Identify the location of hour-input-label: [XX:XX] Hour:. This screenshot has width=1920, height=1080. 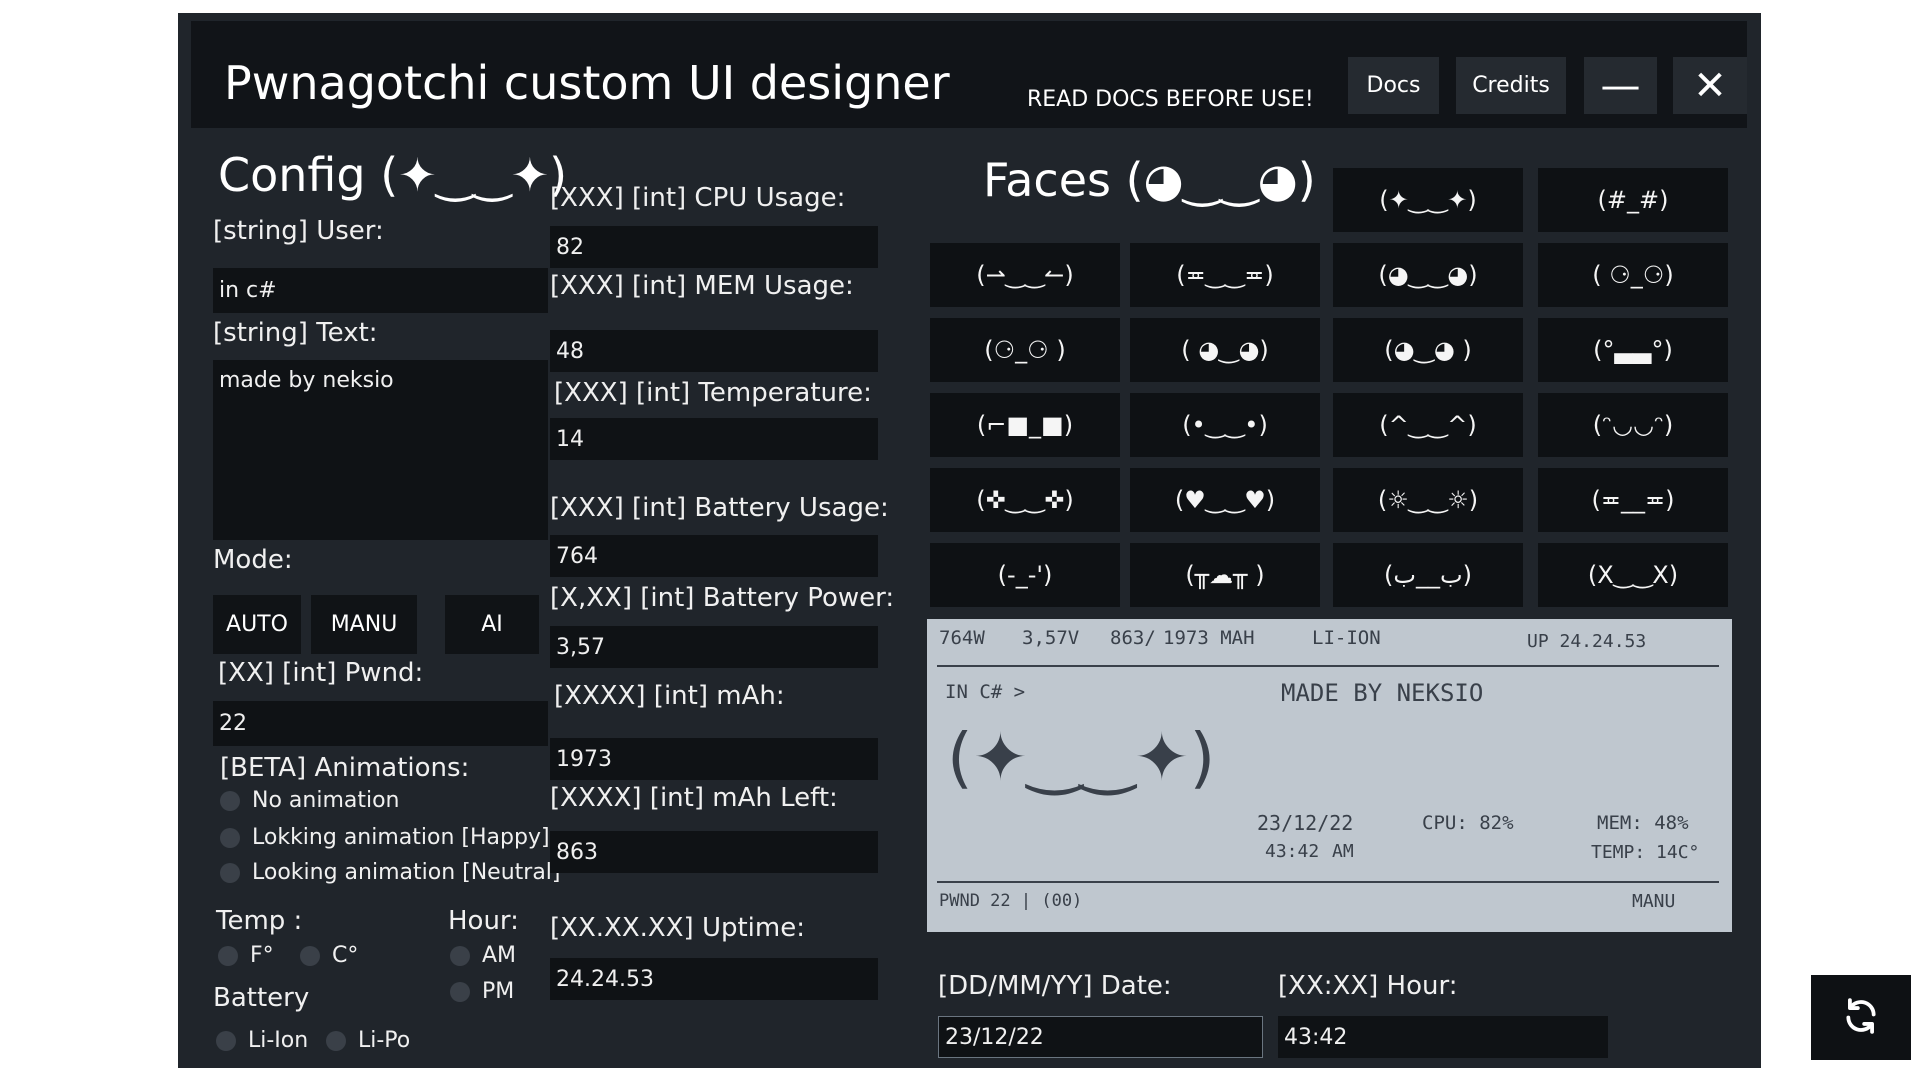
(1368, 986).